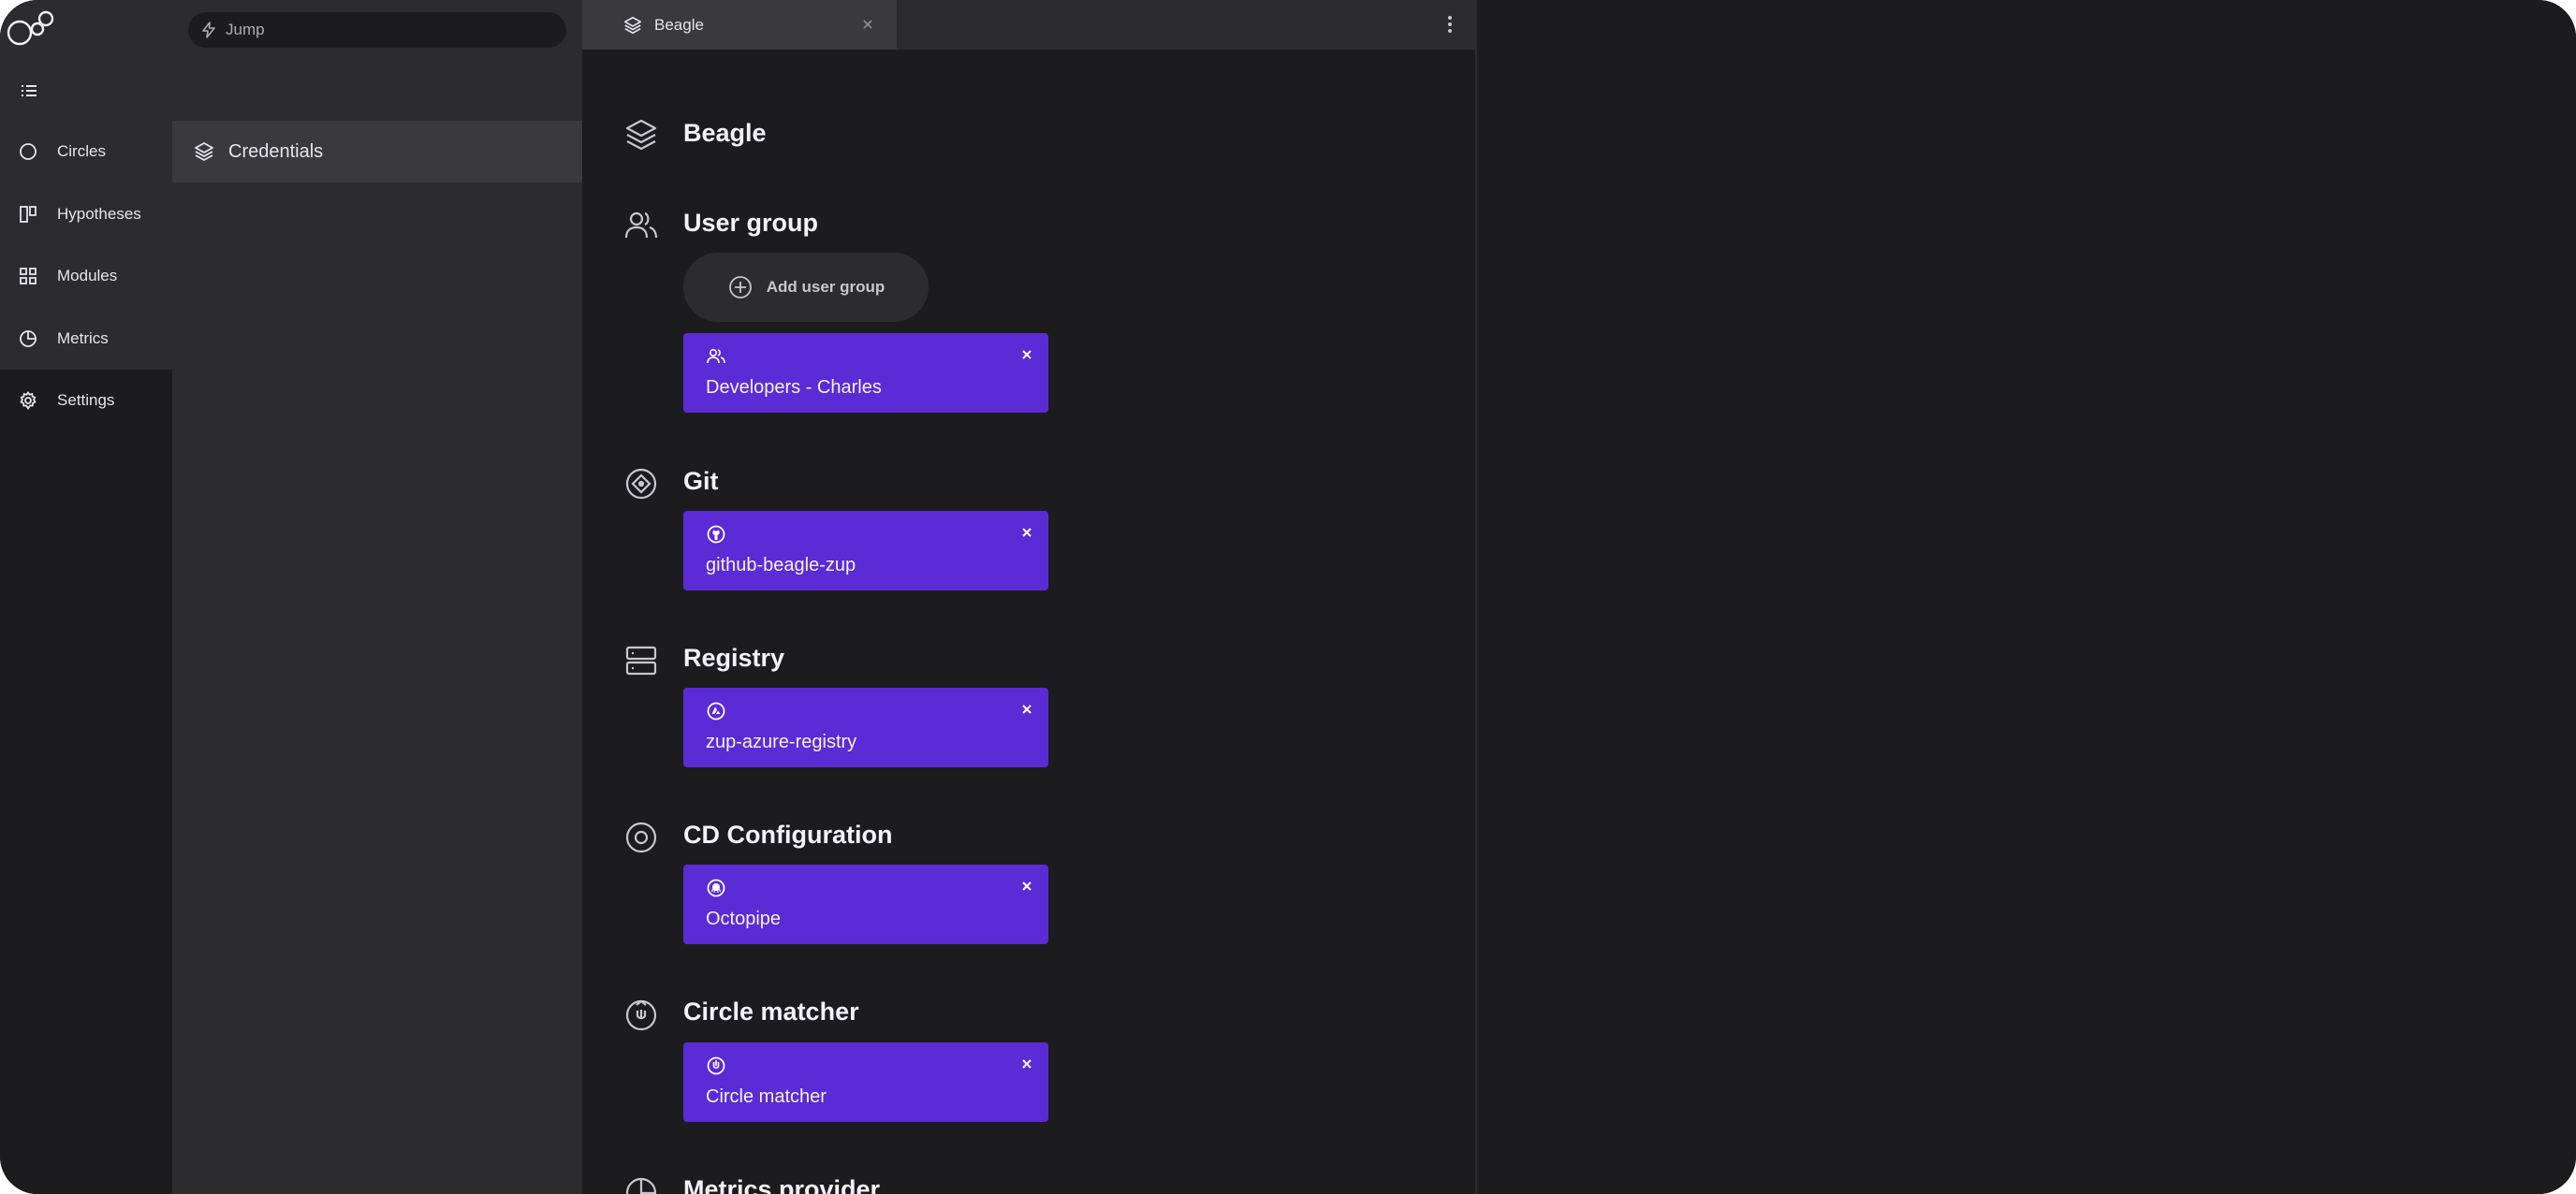 This screenshot has height=1194, width=2576. I want to click on menu-list-icon, so click(29, 91).